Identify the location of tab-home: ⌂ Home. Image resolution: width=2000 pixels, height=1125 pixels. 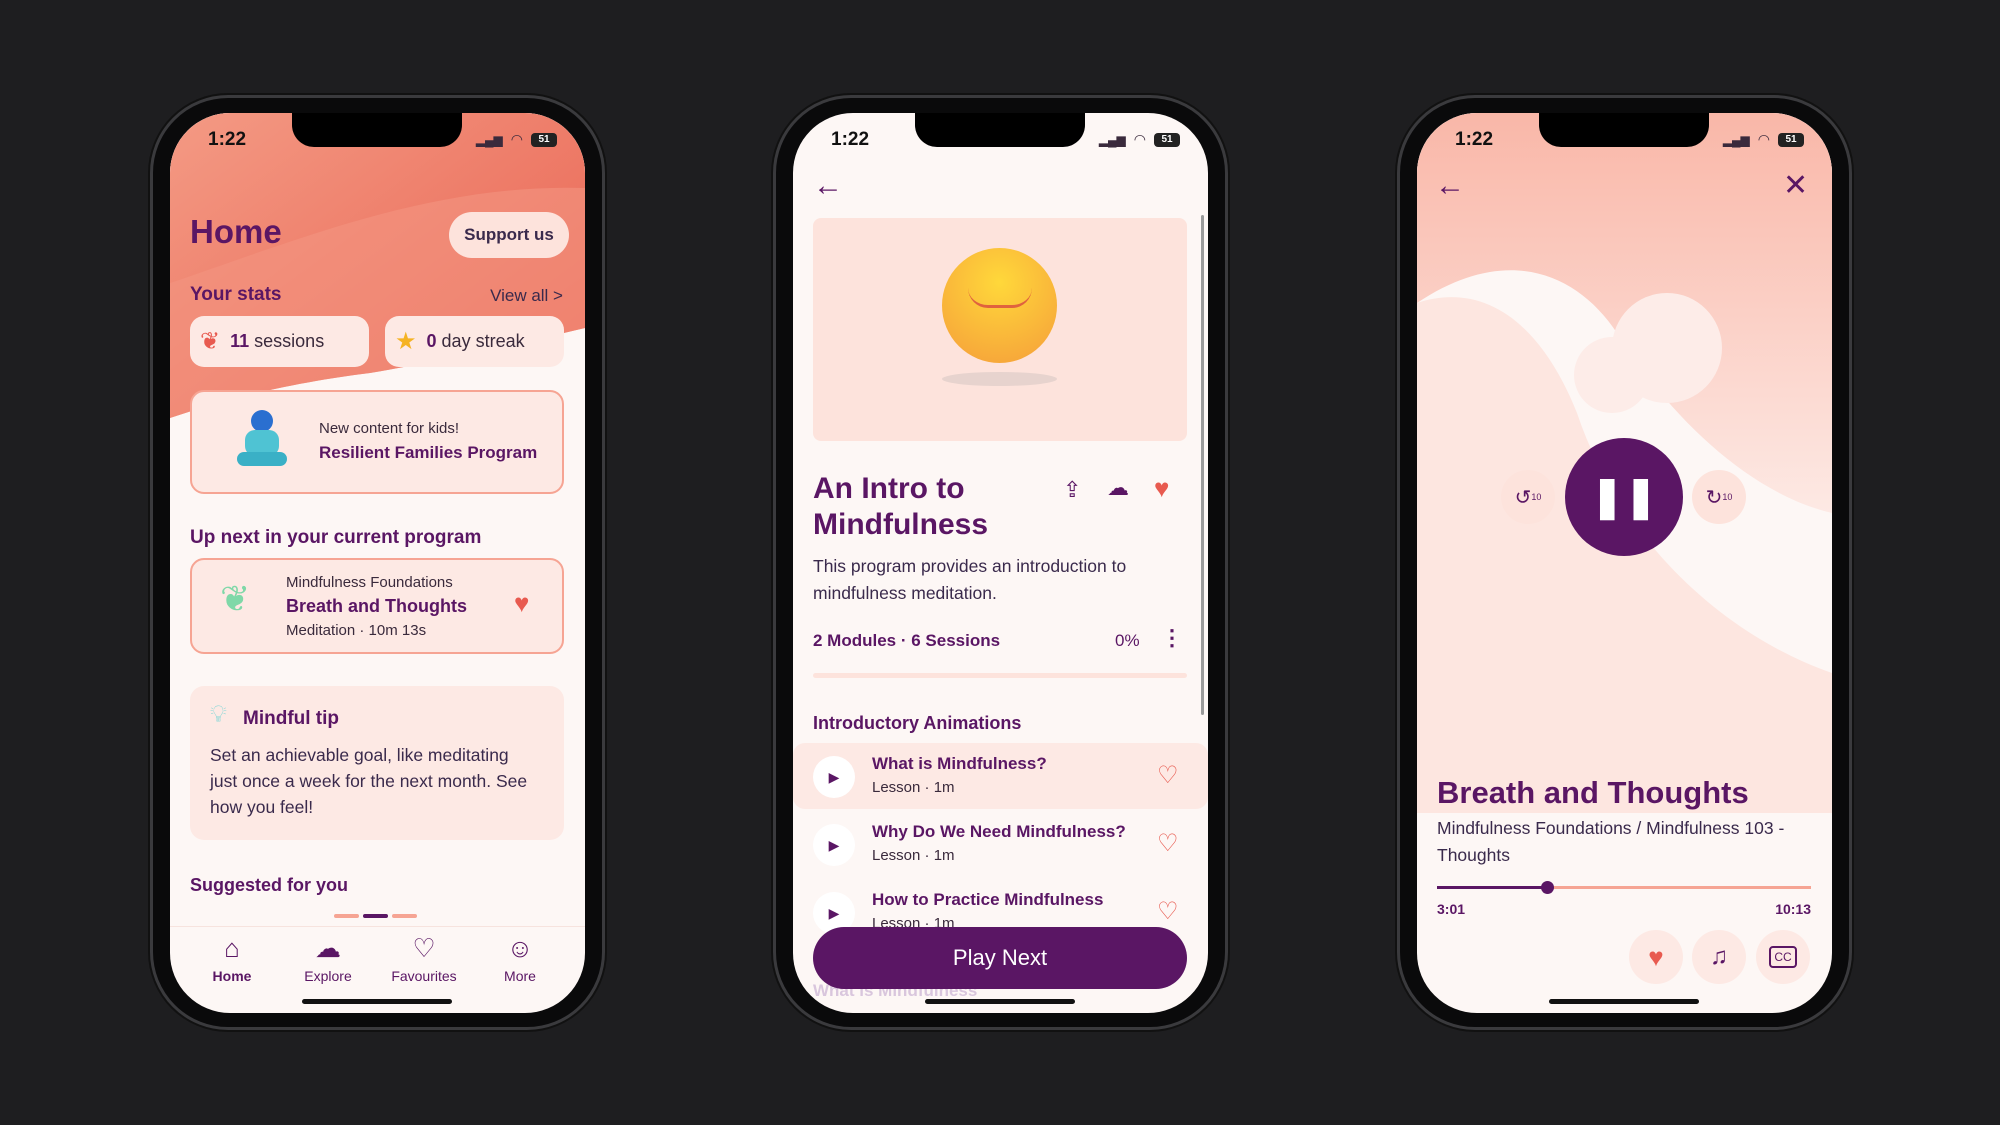
(232, 958).